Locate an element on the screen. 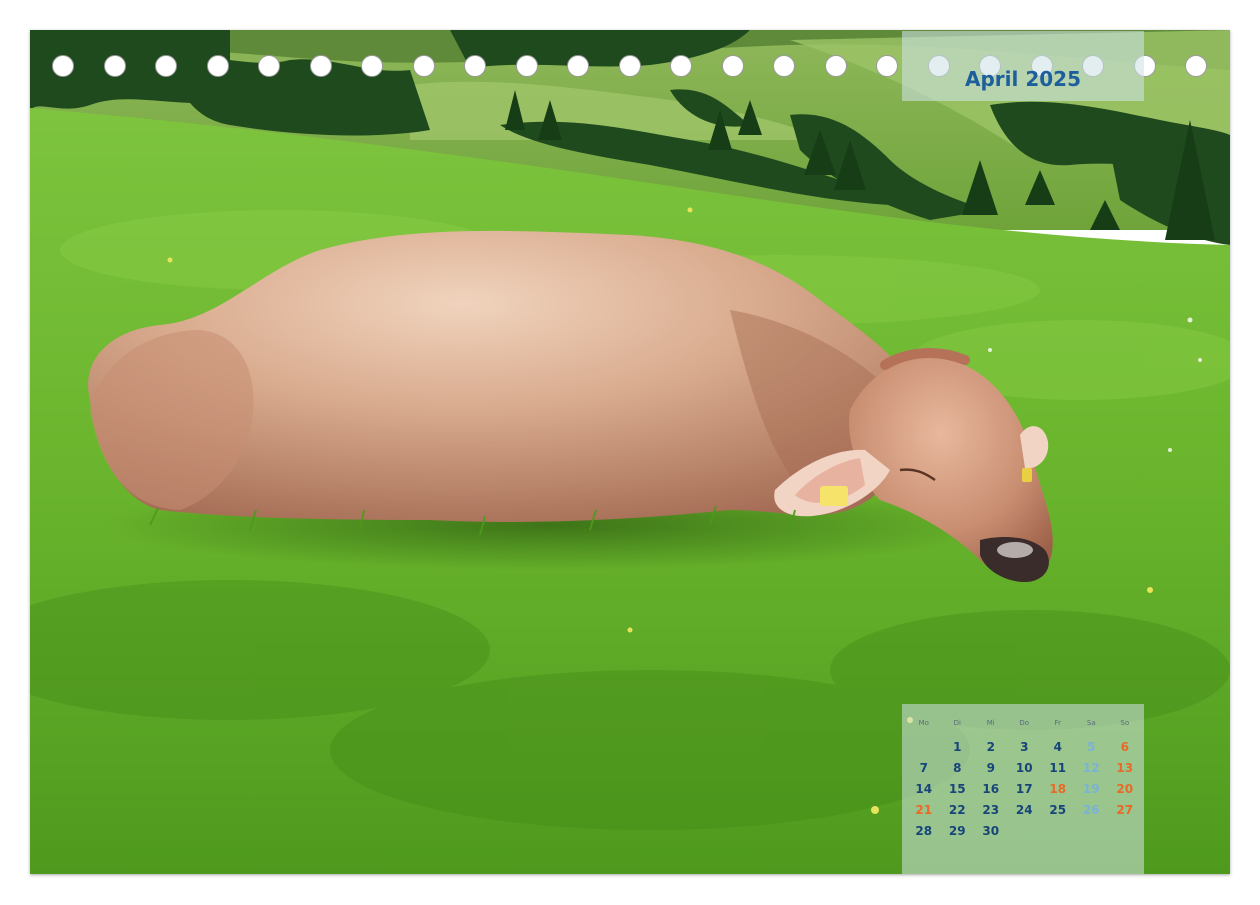 The height and width of the screenshot is (905, 1260). calendar-day: 27 is located at coordinates (1125, 810).